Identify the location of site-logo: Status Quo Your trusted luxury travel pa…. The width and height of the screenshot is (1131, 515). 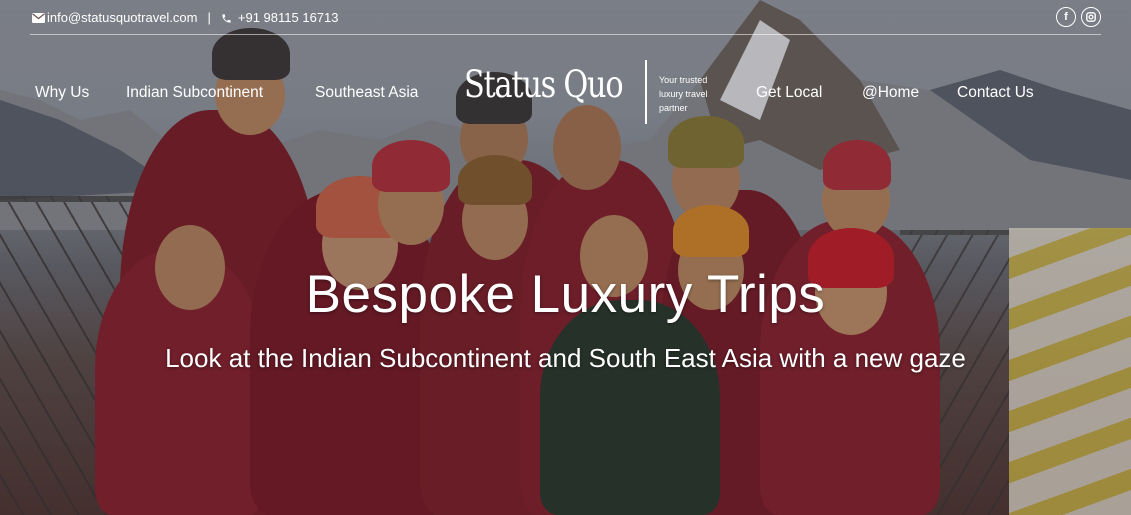
(586, 92).